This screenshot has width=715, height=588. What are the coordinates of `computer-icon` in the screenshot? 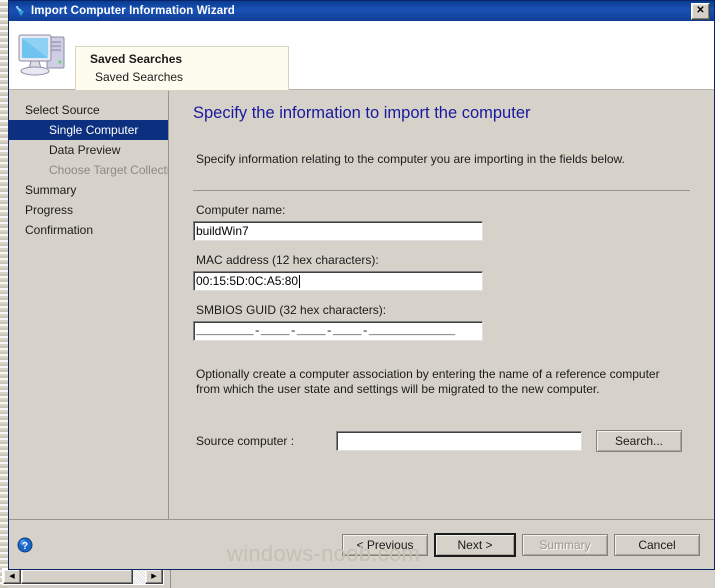 It's located at (44, 55).